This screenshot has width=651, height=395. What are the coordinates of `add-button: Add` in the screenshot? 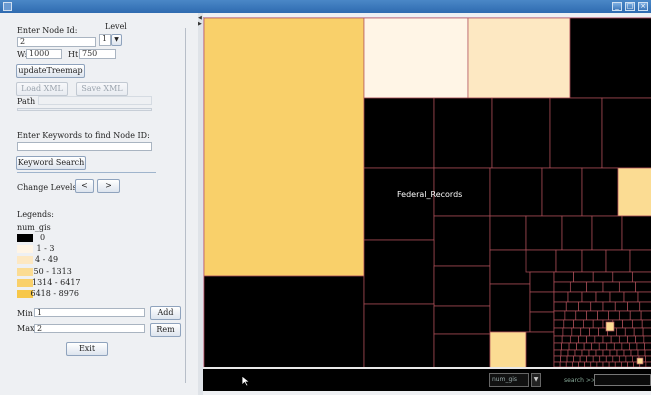 It's located at (165, 313).